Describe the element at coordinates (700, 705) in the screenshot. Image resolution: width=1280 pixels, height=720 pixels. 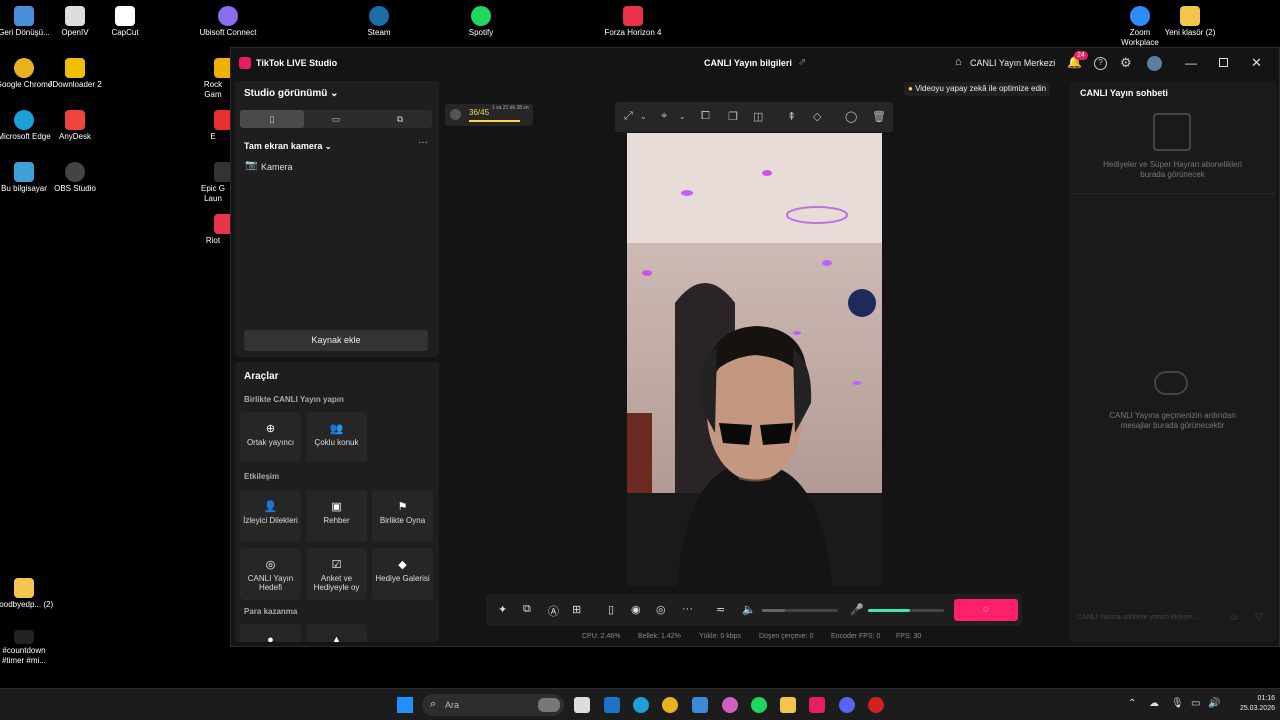
I see `settings-app-icon` at that location.